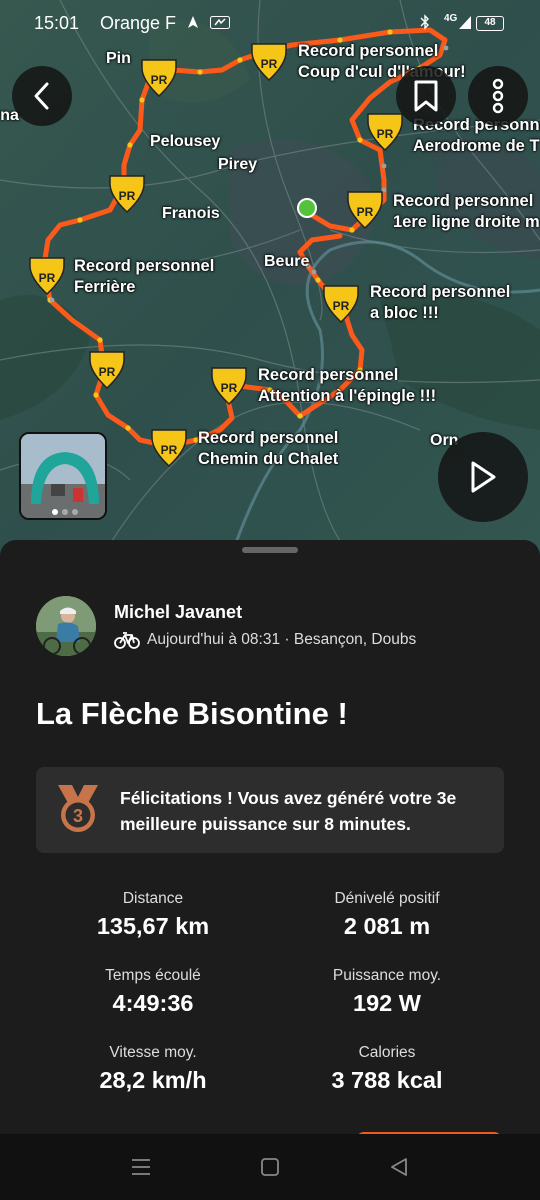  I want to click on pr-label-segment: Attention à l'épingle !!!, so click(347, 396).